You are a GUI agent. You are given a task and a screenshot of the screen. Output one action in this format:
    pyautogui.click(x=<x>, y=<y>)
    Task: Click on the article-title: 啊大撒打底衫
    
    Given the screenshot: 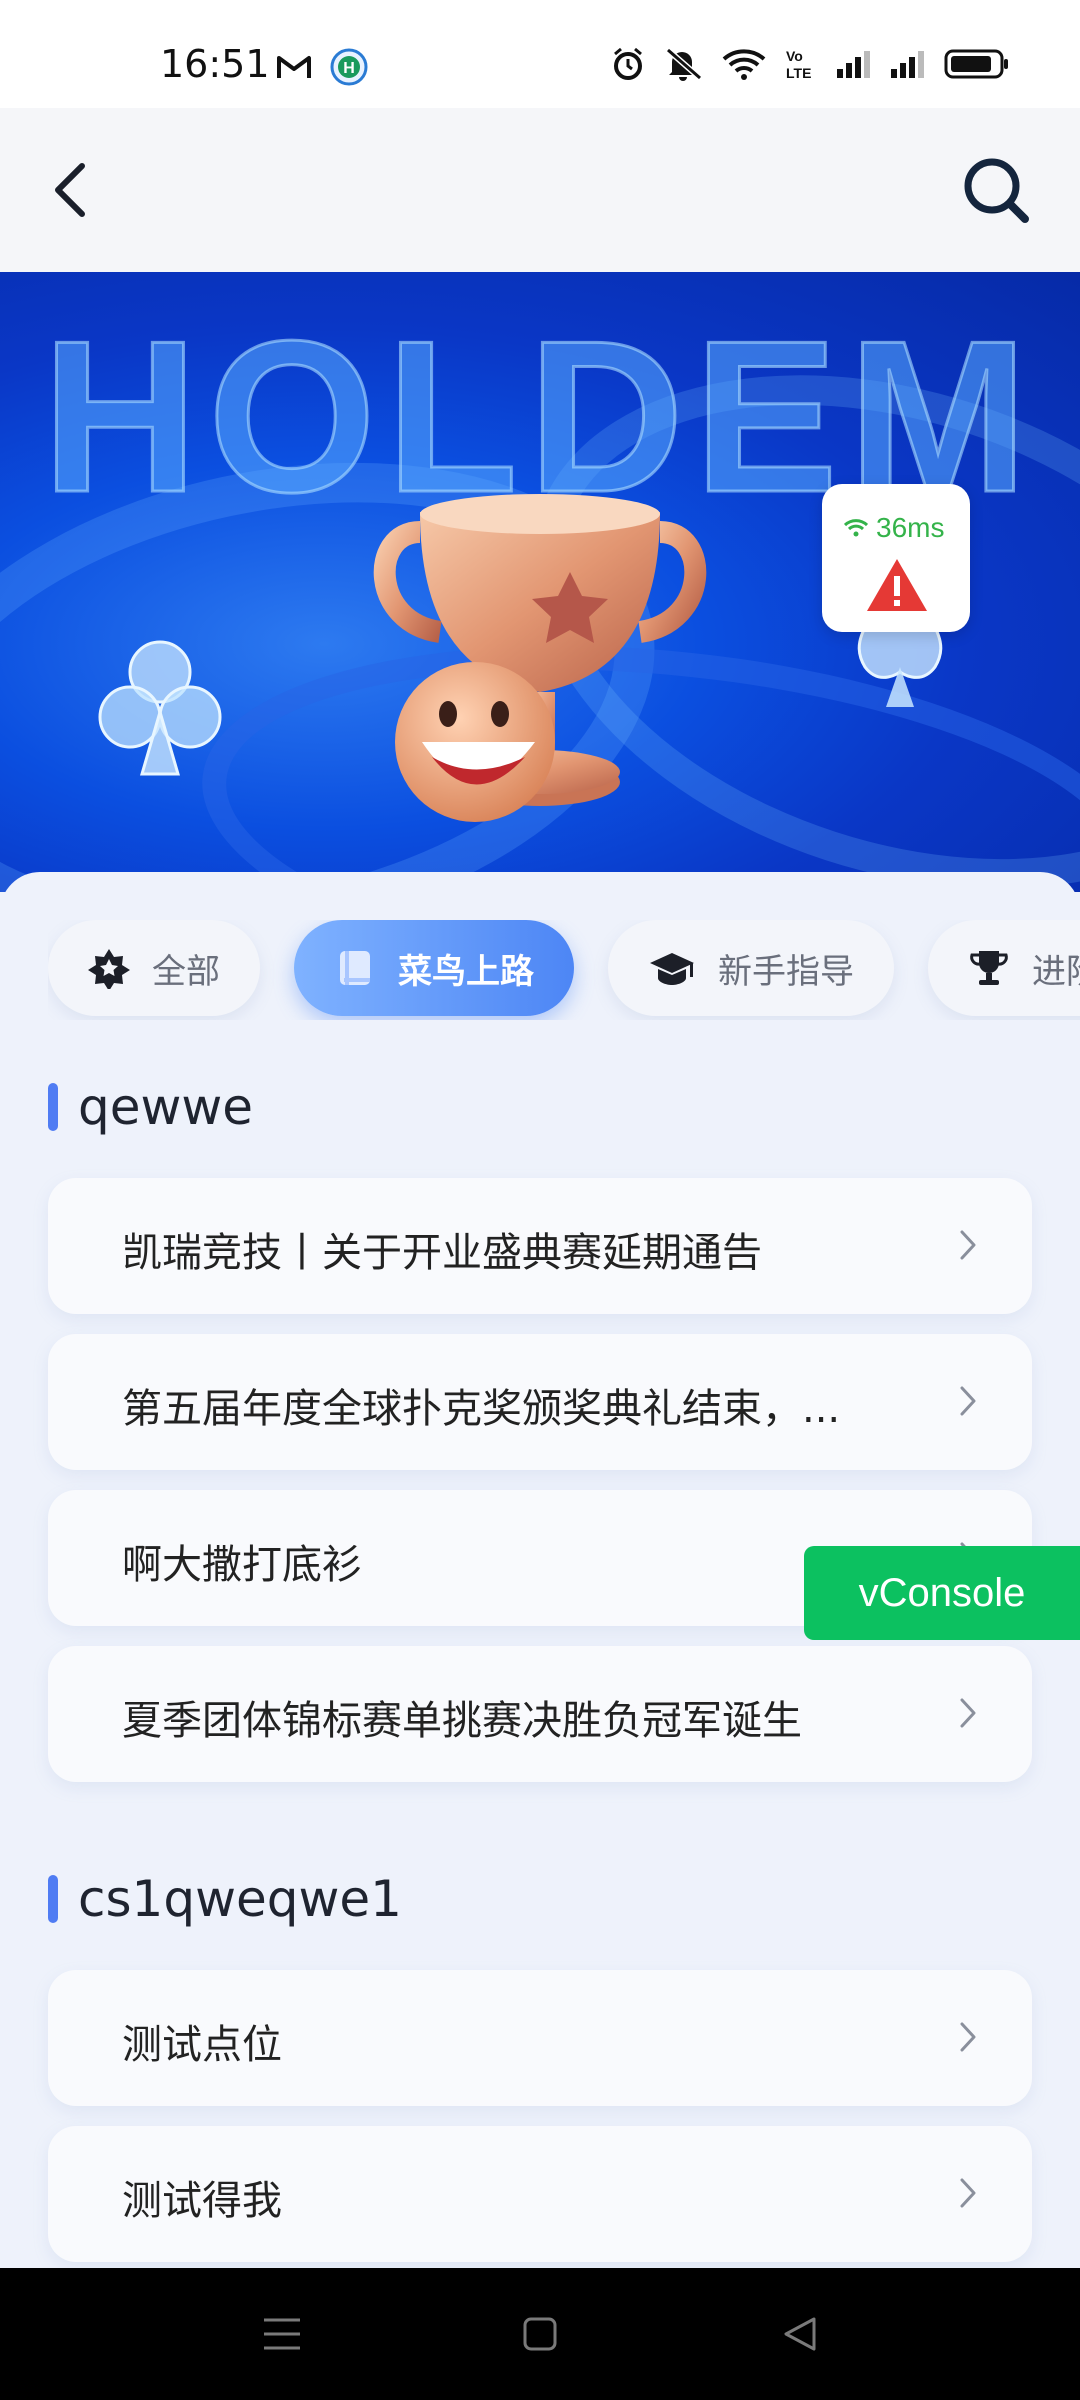 What is the action you would take?
    pyautogui.click(x=242, y=1565)
    